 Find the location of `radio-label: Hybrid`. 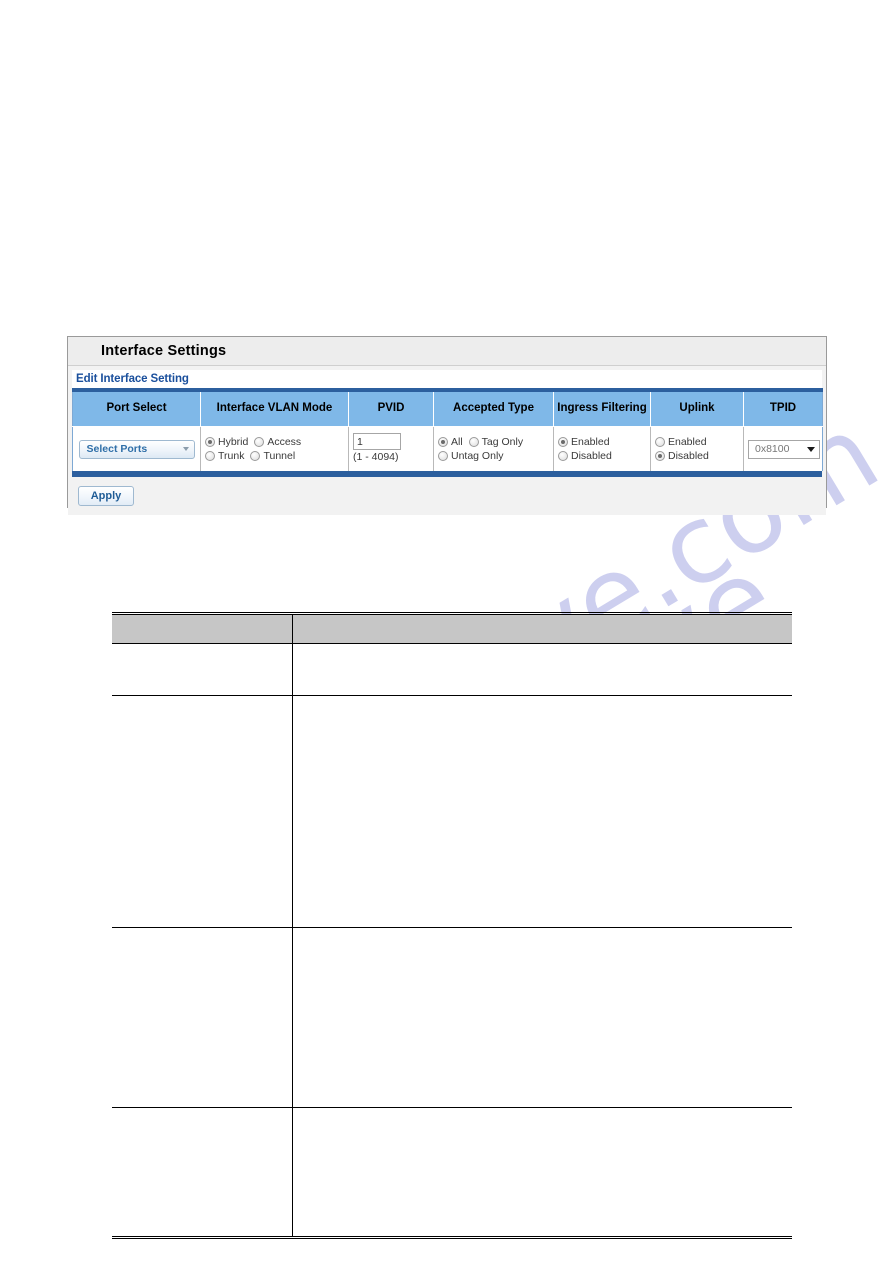

radio-label: Hybrid is located at coordinates (233, 441).